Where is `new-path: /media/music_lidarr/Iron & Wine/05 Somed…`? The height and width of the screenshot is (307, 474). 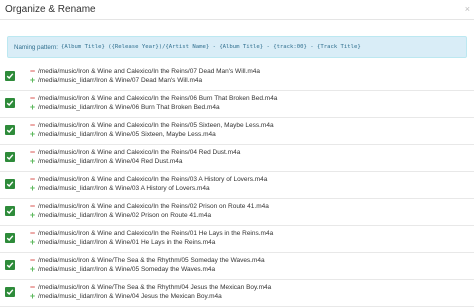
new-path: /media/music_lidarr/Iron & Wine/05 Somed… is located at coordinates (127, 269).